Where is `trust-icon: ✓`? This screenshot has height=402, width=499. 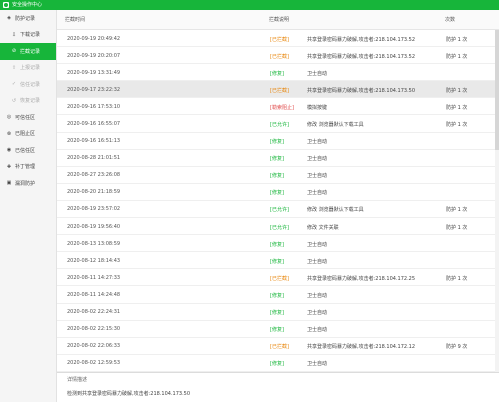
trust-icon: ✓ is located at coordinates (14, 84).